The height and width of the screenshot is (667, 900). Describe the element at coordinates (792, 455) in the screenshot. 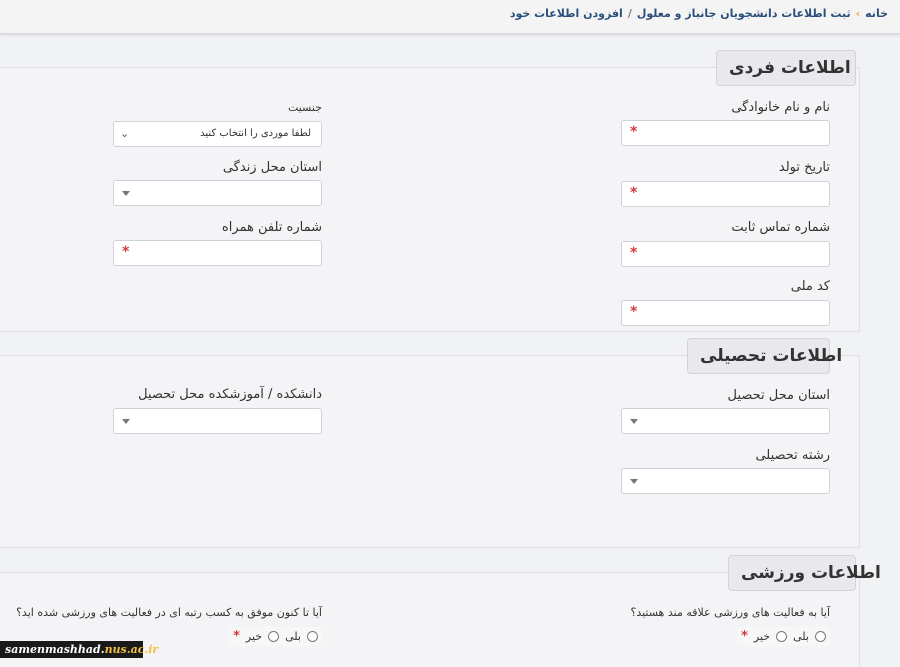

I see `major-label: رشته تحصیلی` at that location.